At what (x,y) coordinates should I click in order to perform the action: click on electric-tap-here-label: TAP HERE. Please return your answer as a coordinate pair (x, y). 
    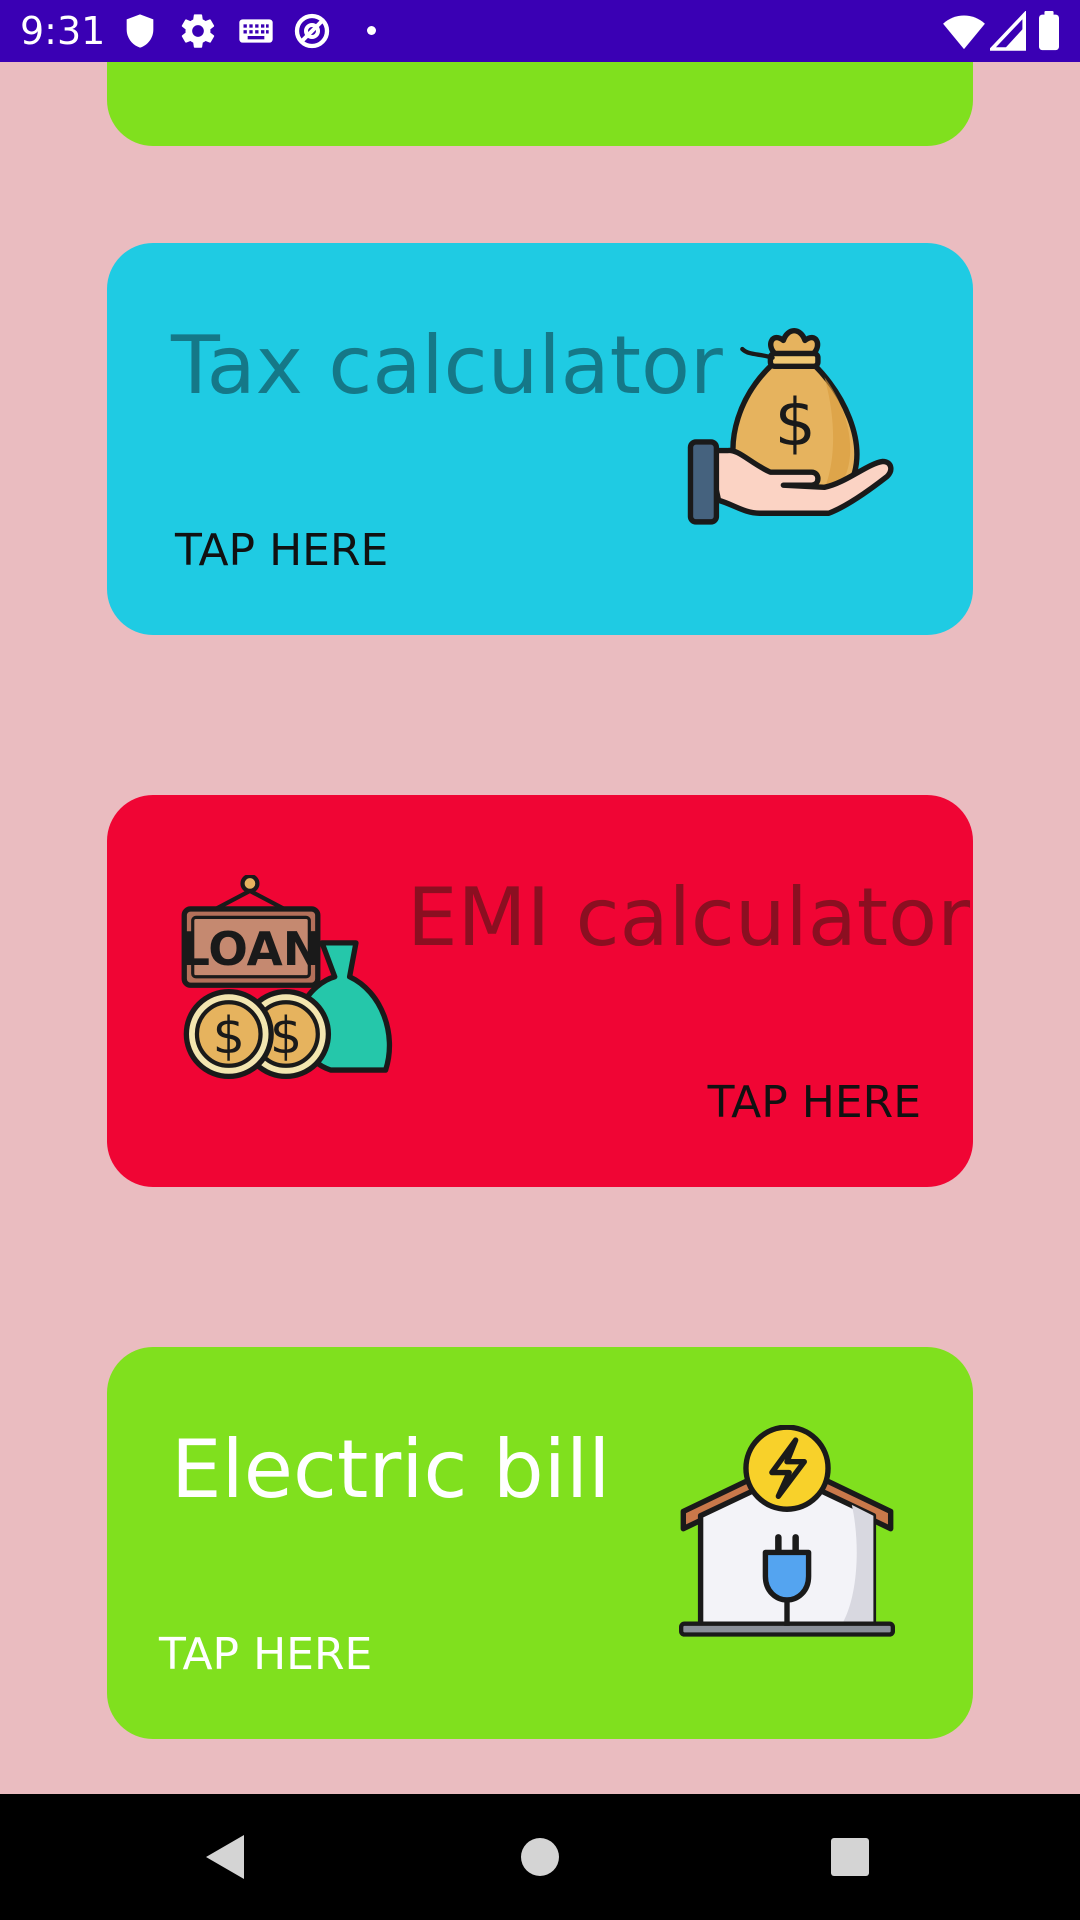
    Looking at the image, I should click on (265, 1655).